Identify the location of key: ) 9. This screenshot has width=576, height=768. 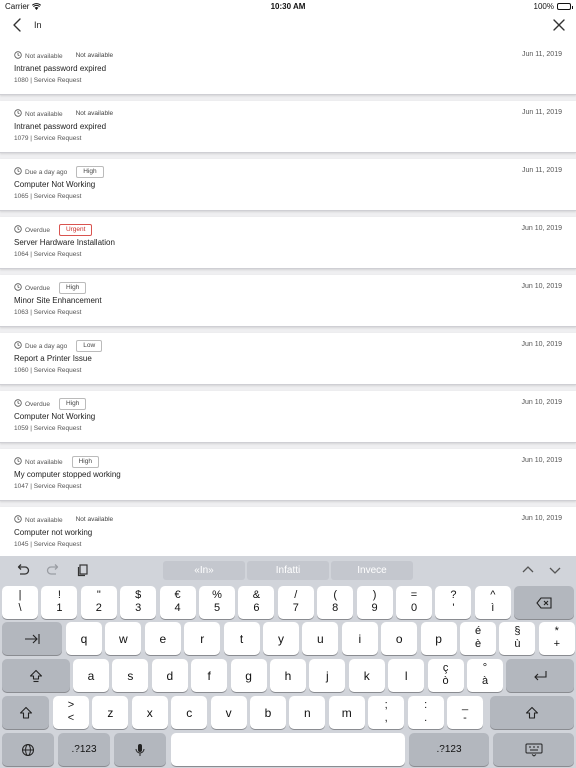
(374, 602).